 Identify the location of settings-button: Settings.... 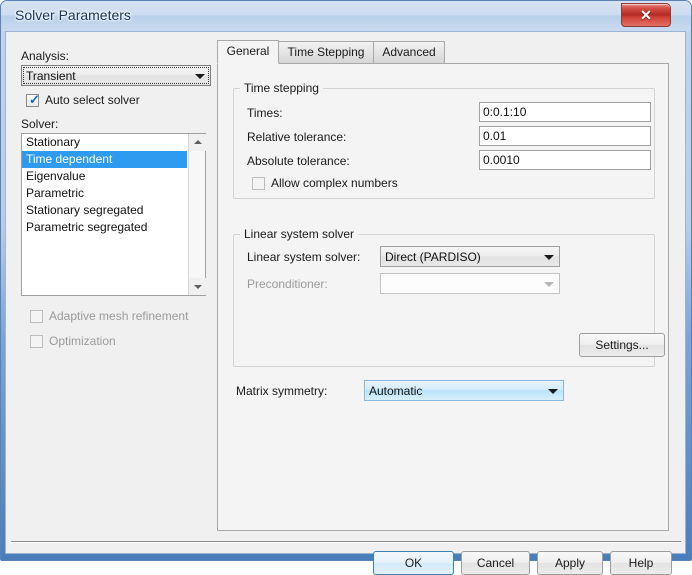
(622, 345).